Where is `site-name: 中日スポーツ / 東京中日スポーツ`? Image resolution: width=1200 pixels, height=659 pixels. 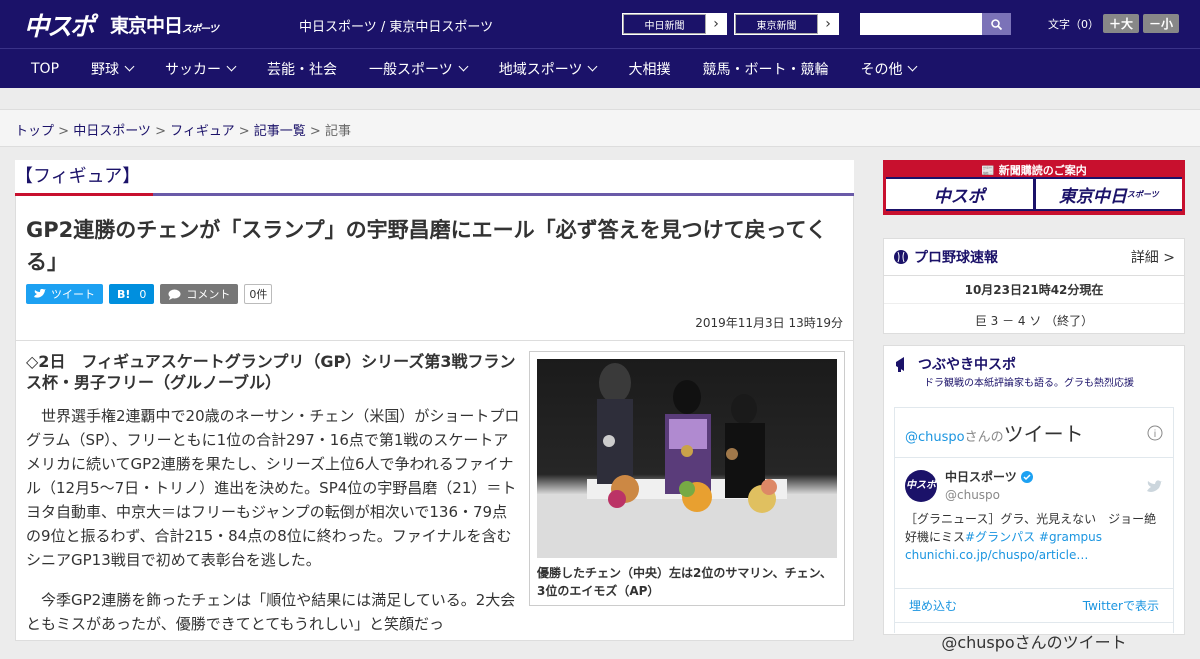
site-name: 中日スポーツ / 東京中日スポーツ is located at coordinates (396, 27).